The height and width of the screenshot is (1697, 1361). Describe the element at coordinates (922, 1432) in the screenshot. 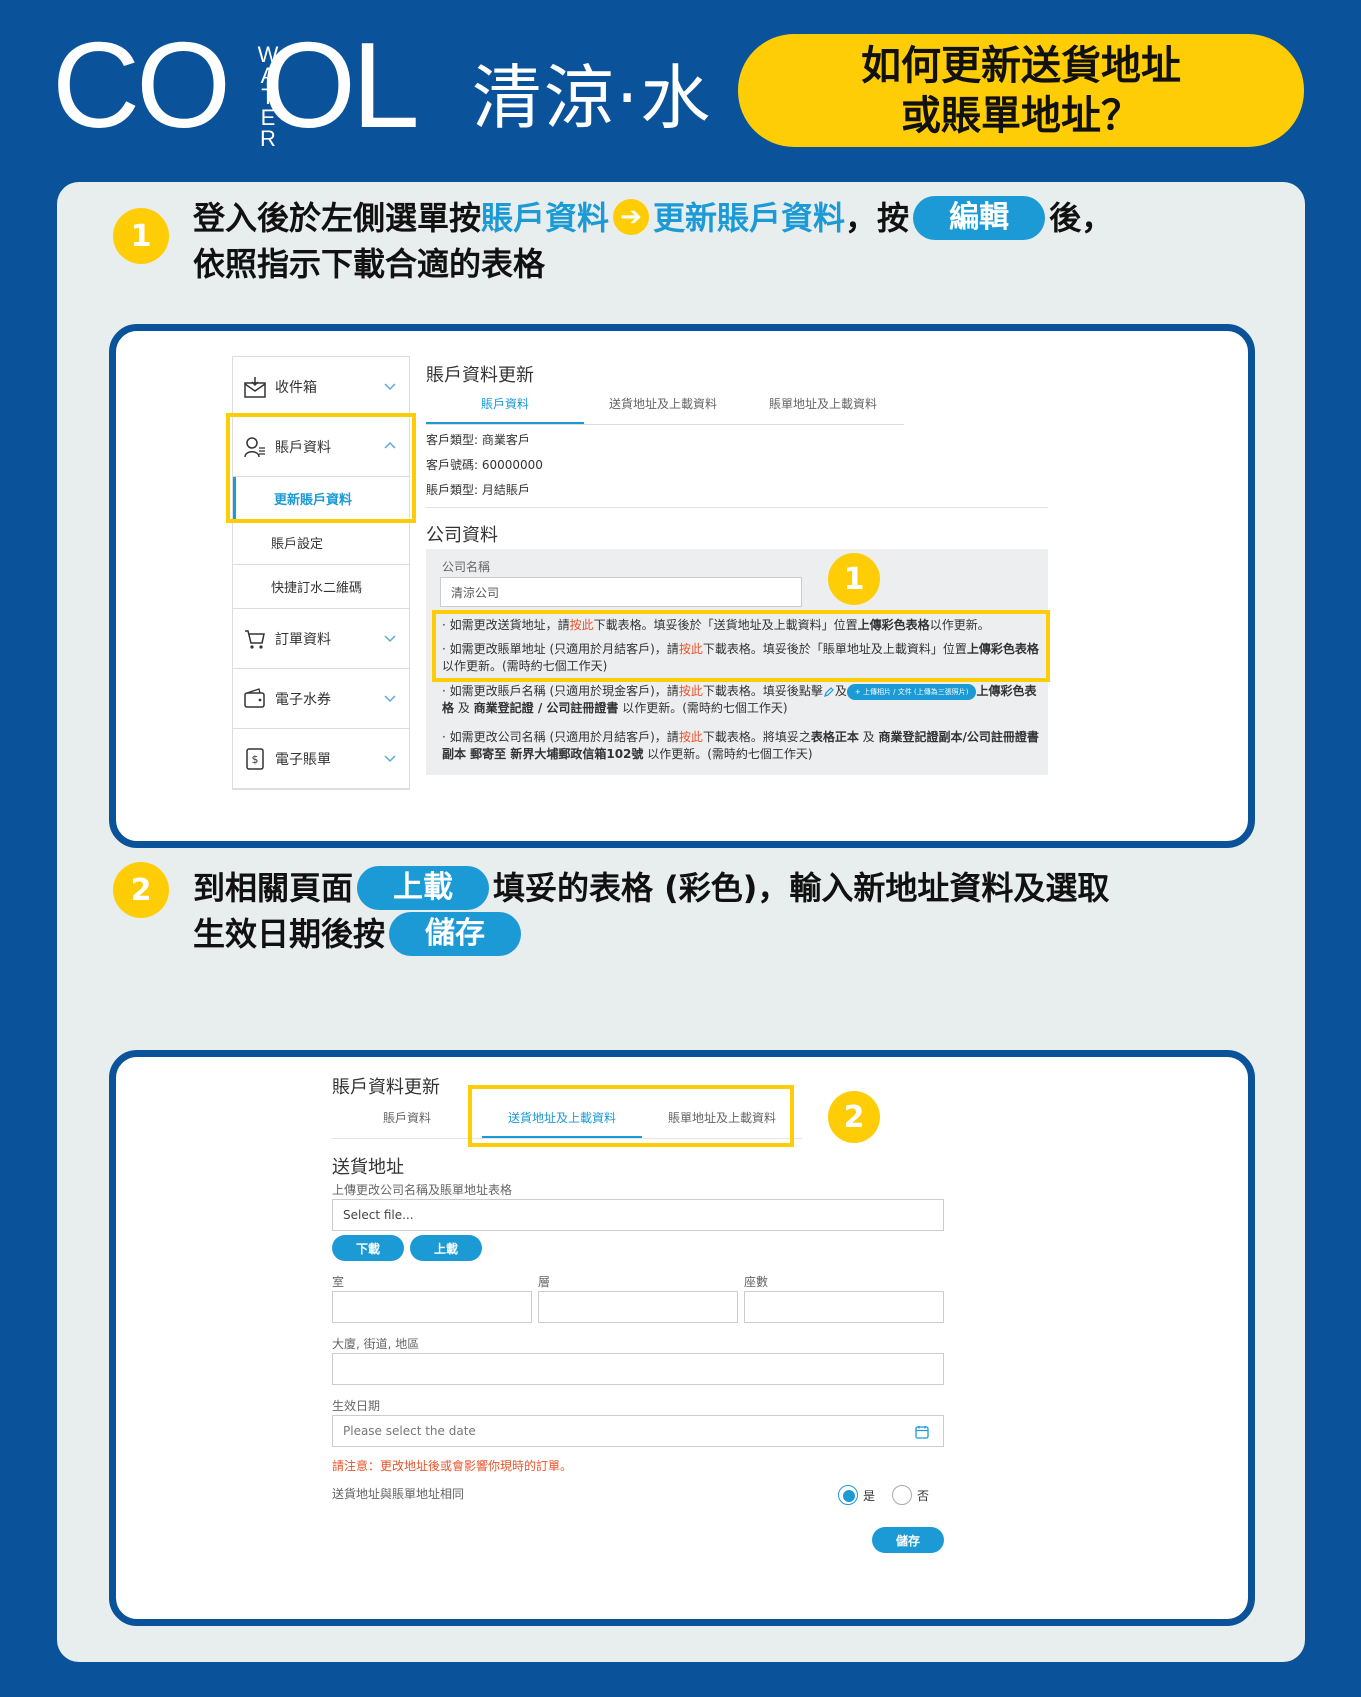

I see `calendar-icon` at that location.